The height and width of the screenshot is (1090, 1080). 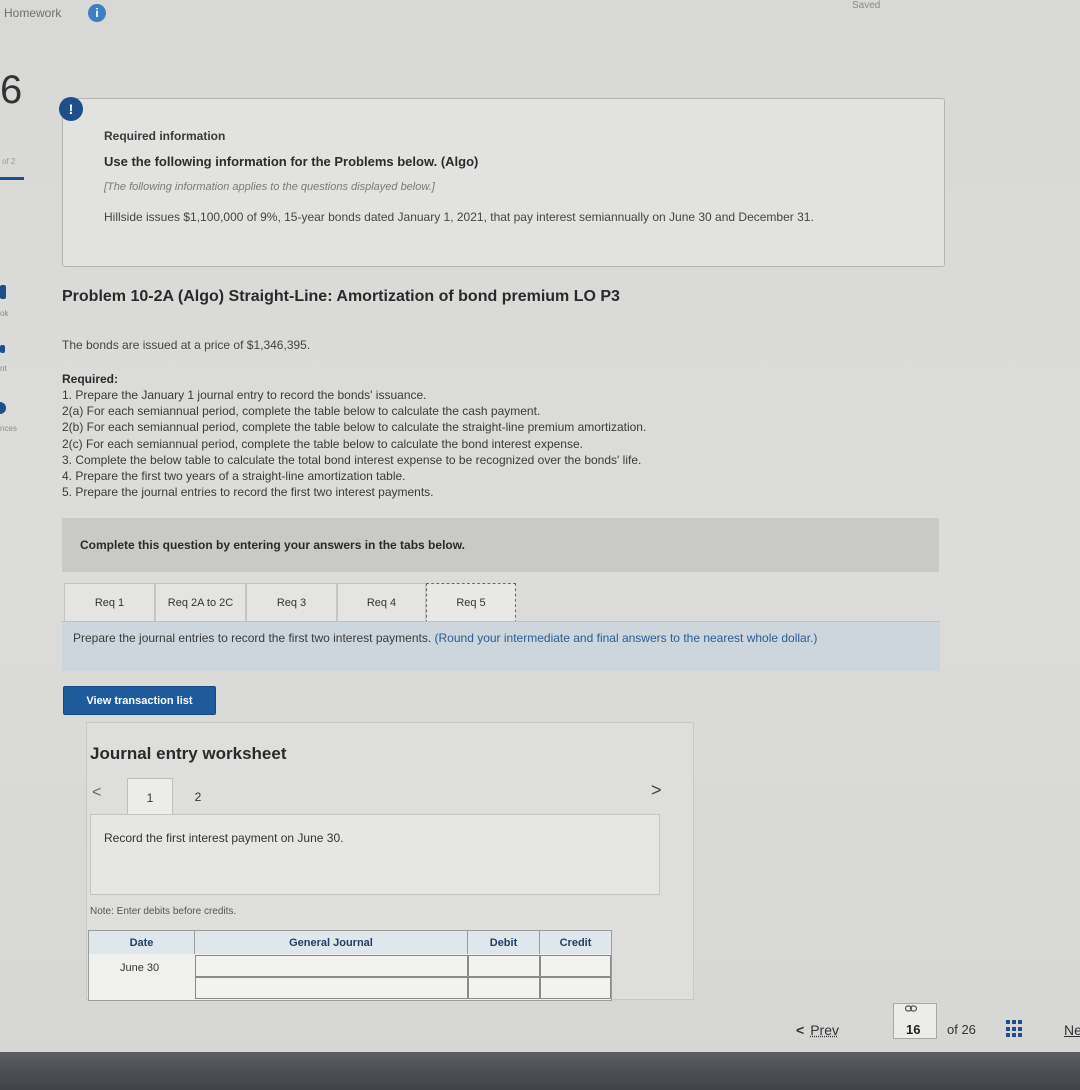 What do you see at coordinates (291, 603) in the screenshot?
I see `tab-req-3: Req 3` at bounding box center [291, 603].